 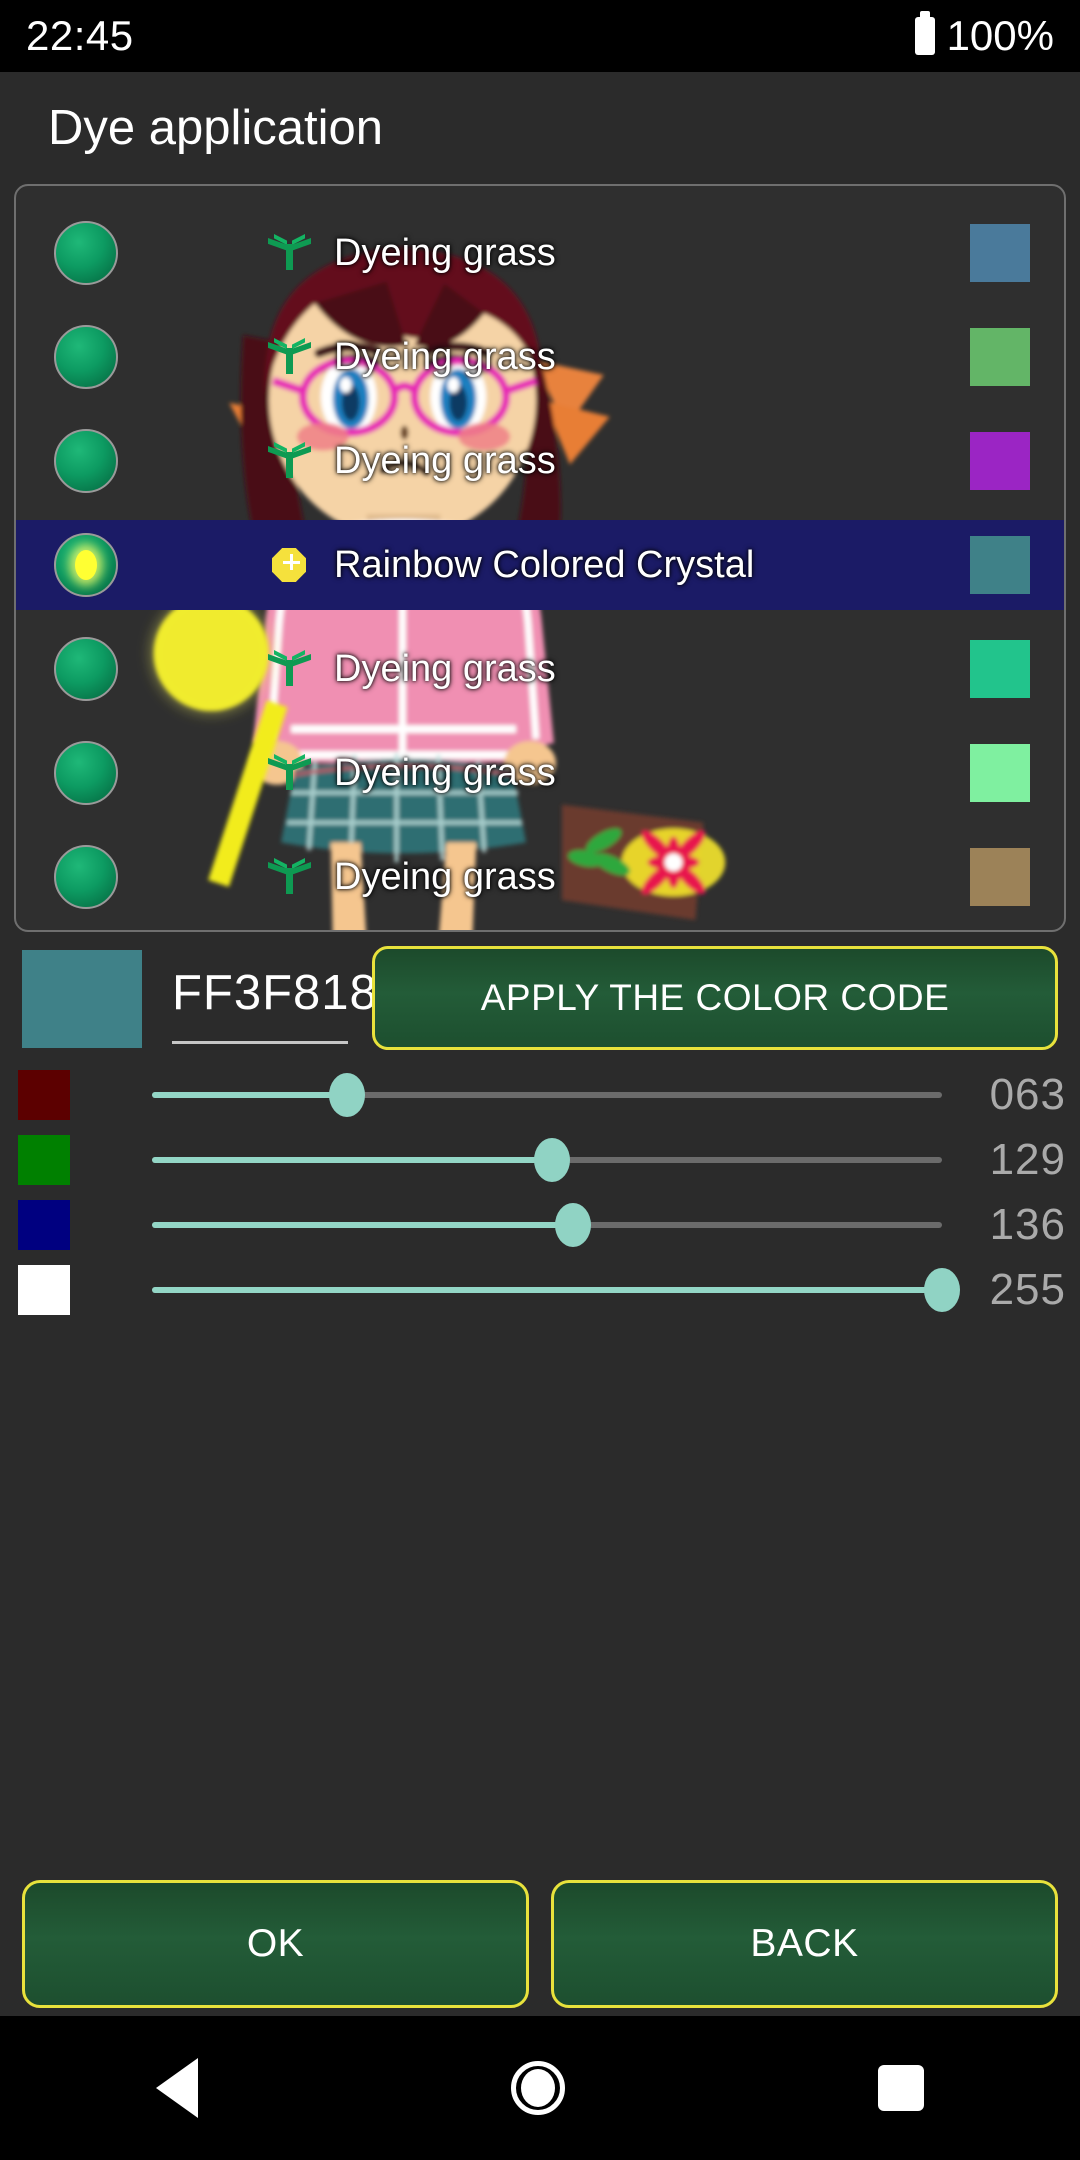 I want to click on slider-row-red: 063, so click(x=540, y=1094).